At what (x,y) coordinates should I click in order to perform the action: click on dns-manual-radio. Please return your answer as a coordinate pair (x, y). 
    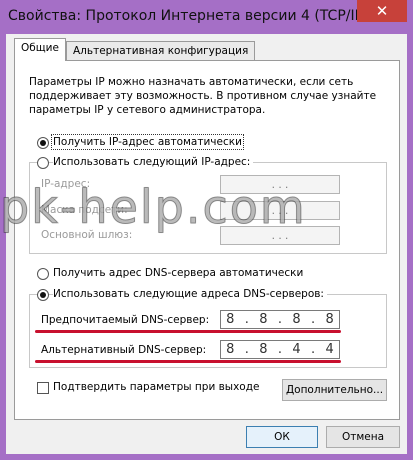
    Looking at the image, I should click on (43, 295).